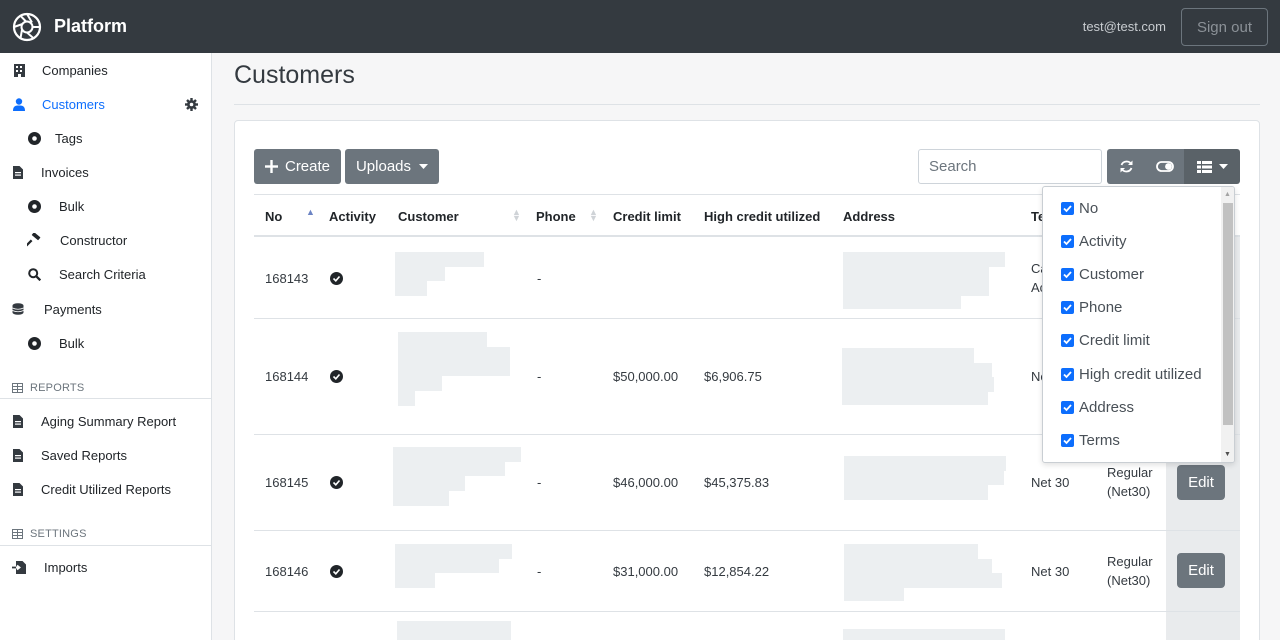 The image size is (1280, 640). What do you see at coordinates (737, 482) in the screenshot?
I see `row-high-credit-utilized: $45,375.83` at bounding box center [737, 482].